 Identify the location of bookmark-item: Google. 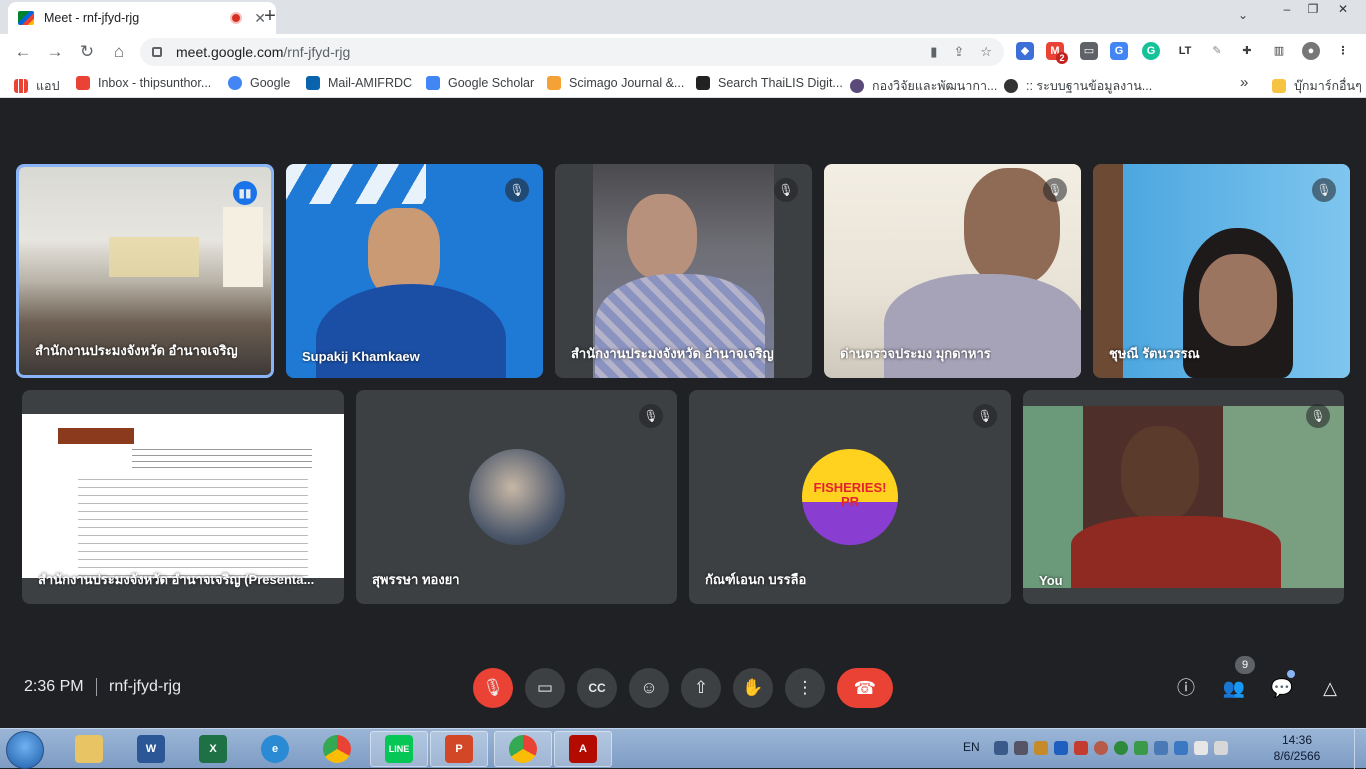
(259, 83).